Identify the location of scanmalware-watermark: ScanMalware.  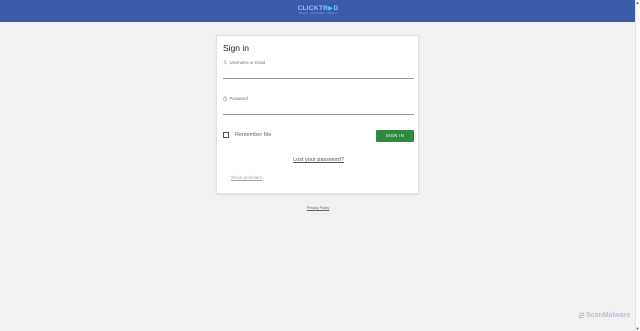
(604, 315).